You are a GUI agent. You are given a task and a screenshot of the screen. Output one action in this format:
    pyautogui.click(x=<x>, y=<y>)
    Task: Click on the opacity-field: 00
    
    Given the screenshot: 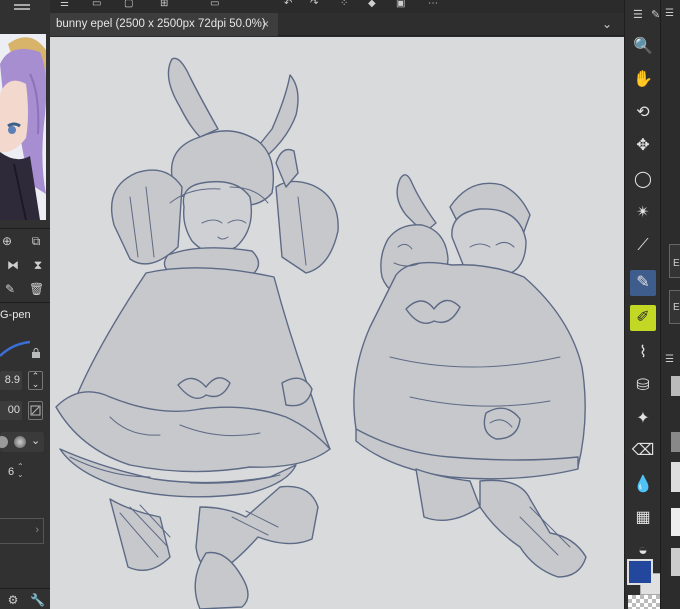 What is the action you would take?
    pyautogui.click(x=11, y=410)
    